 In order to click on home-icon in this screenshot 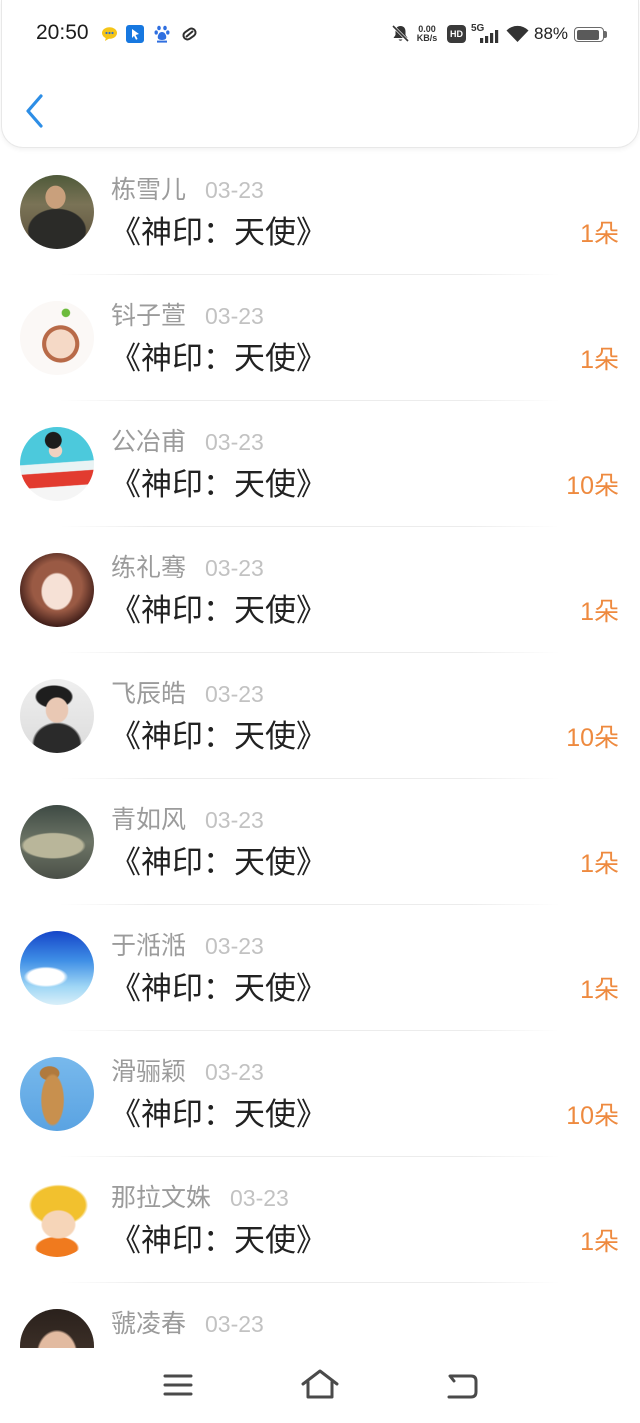, I will do `click(320, 1384)`.